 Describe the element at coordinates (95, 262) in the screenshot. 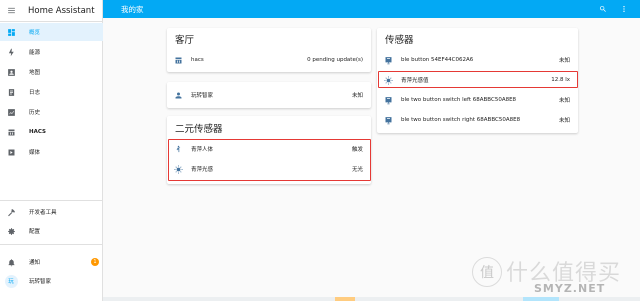

I see `notification-badge: 1` at that location.